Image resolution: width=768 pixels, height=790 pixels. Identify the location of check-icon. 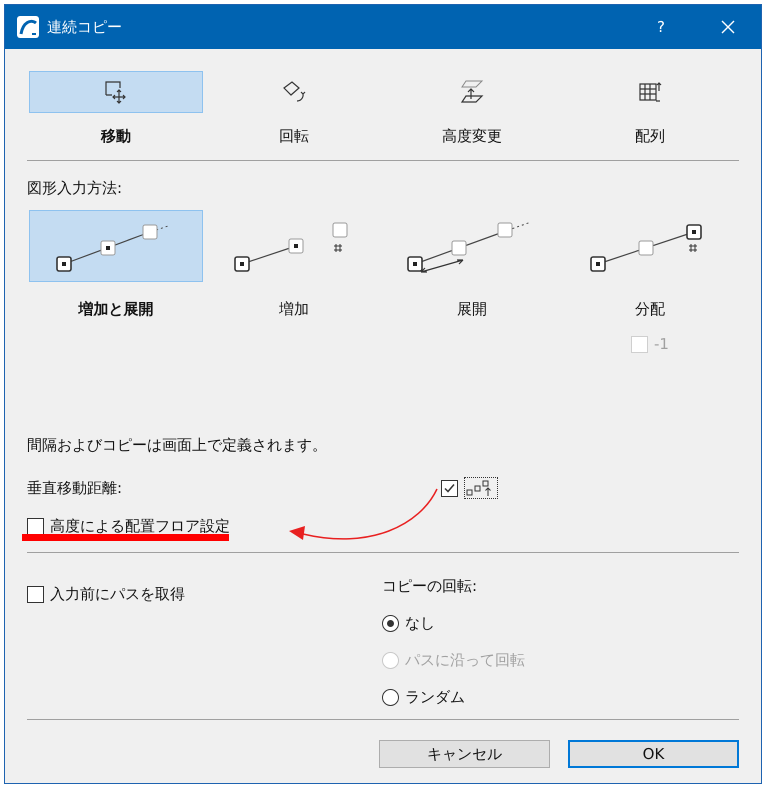
(449, 488).